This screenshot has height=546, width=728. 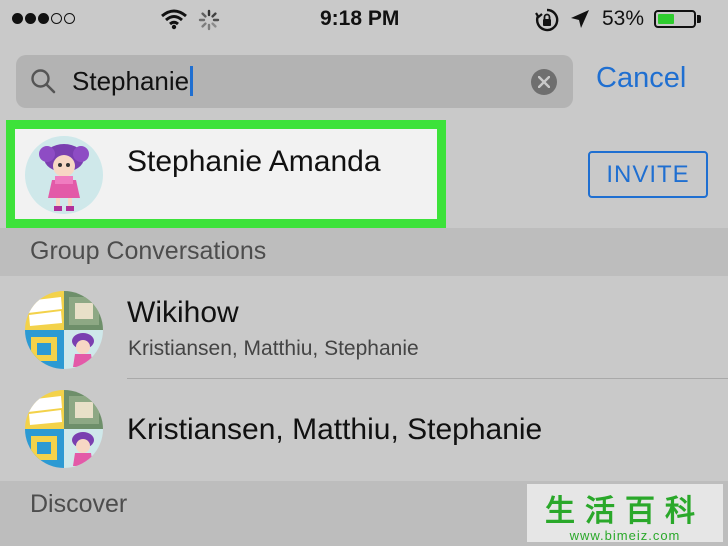 What do you see at coordinates (699, 19) in the screenshot?
I see `battery-tip` at bounding box center [699, 19].